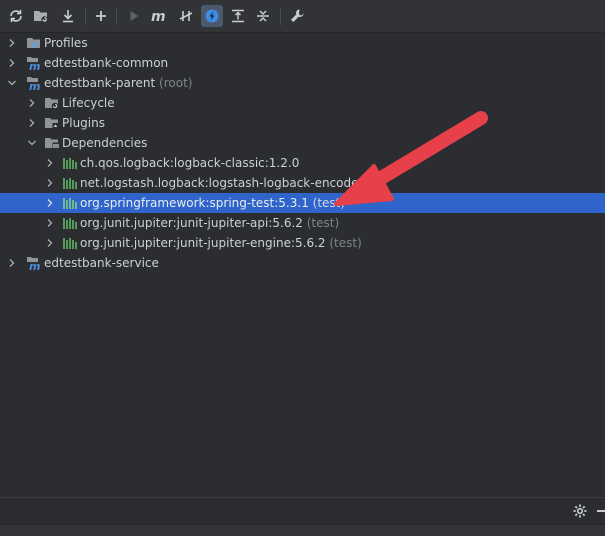  Describe the element at coordinates (302, 530) in the screenshot. I see `bottom-strip` at that location.